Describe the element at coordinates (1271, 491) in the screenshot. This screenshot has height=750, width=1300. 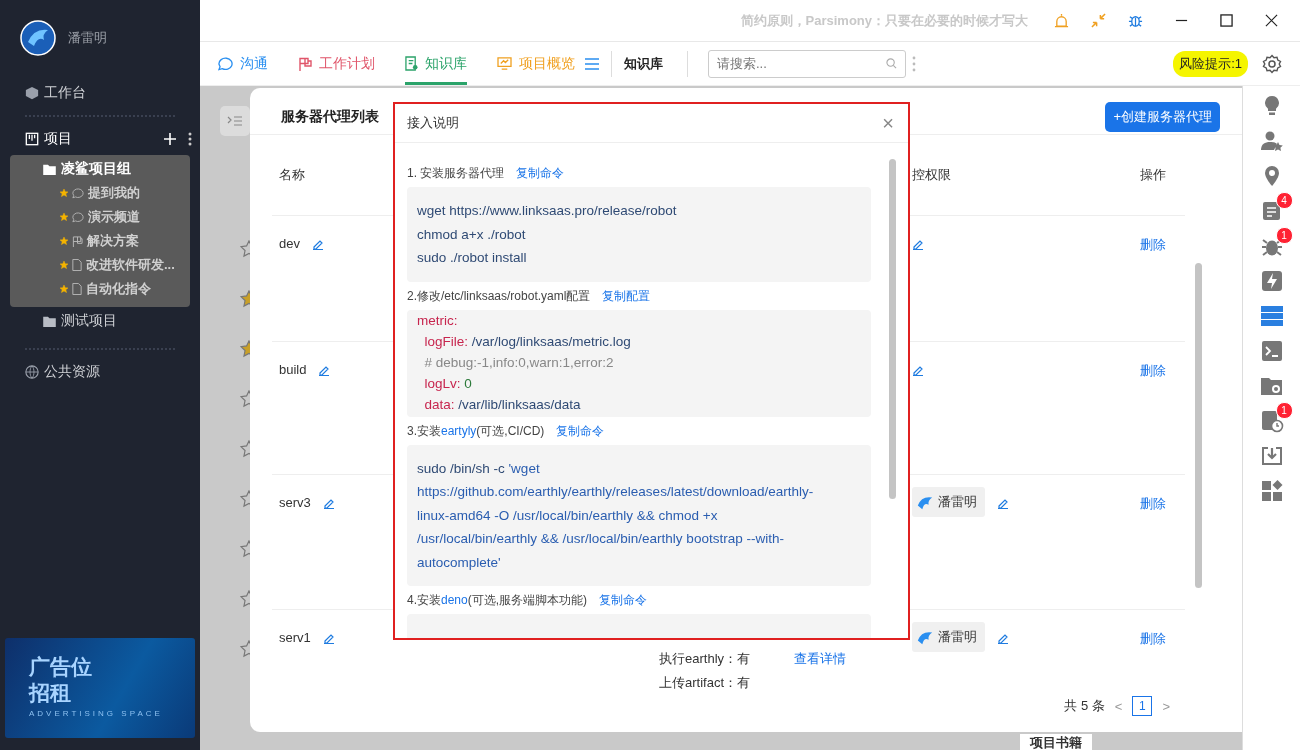
I see `apps-icon` at that location.